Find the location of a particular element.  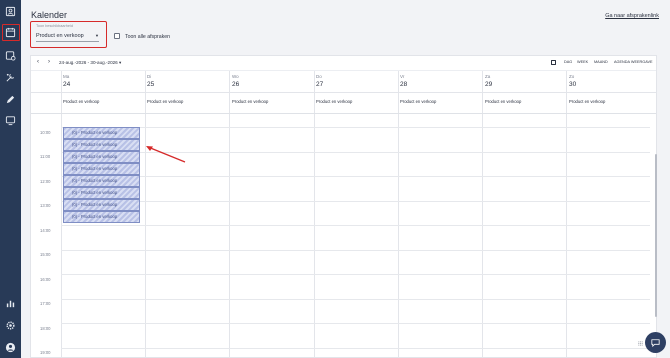

day-name: Zo is located at coordinates (572, 76).